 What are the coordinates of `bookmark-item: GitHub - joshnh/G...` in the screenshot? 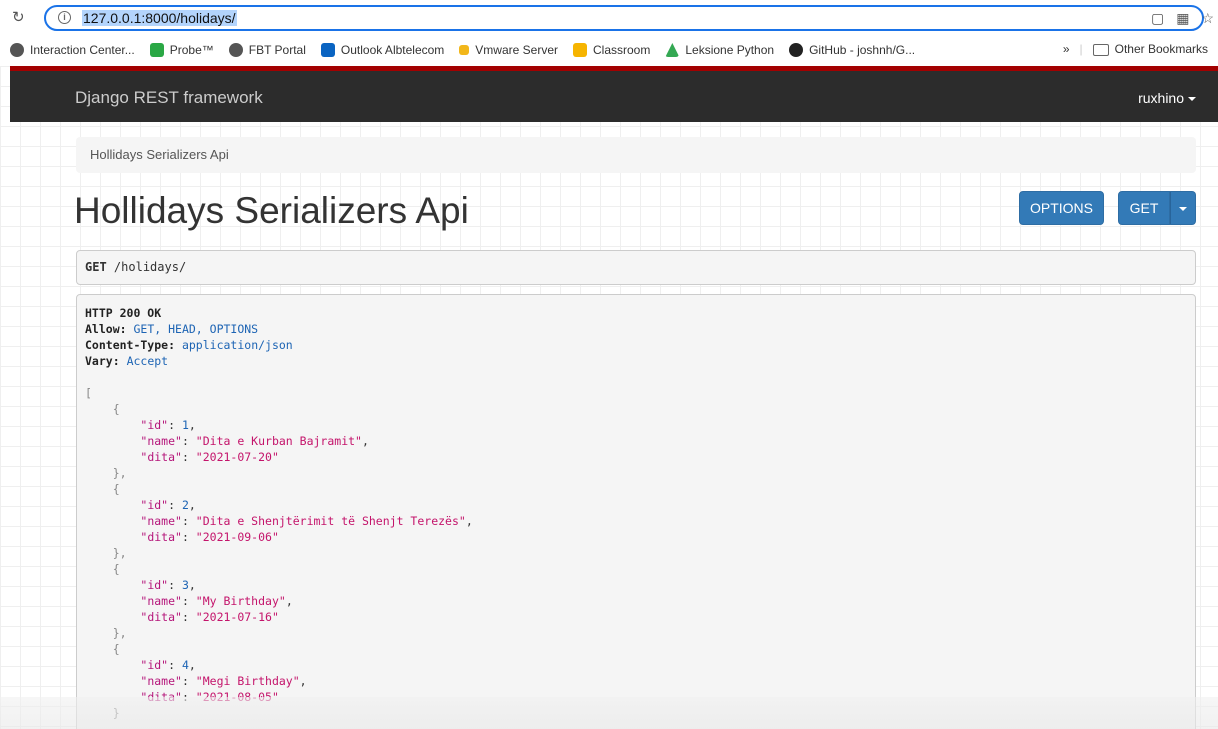 It's located at (852, 50).